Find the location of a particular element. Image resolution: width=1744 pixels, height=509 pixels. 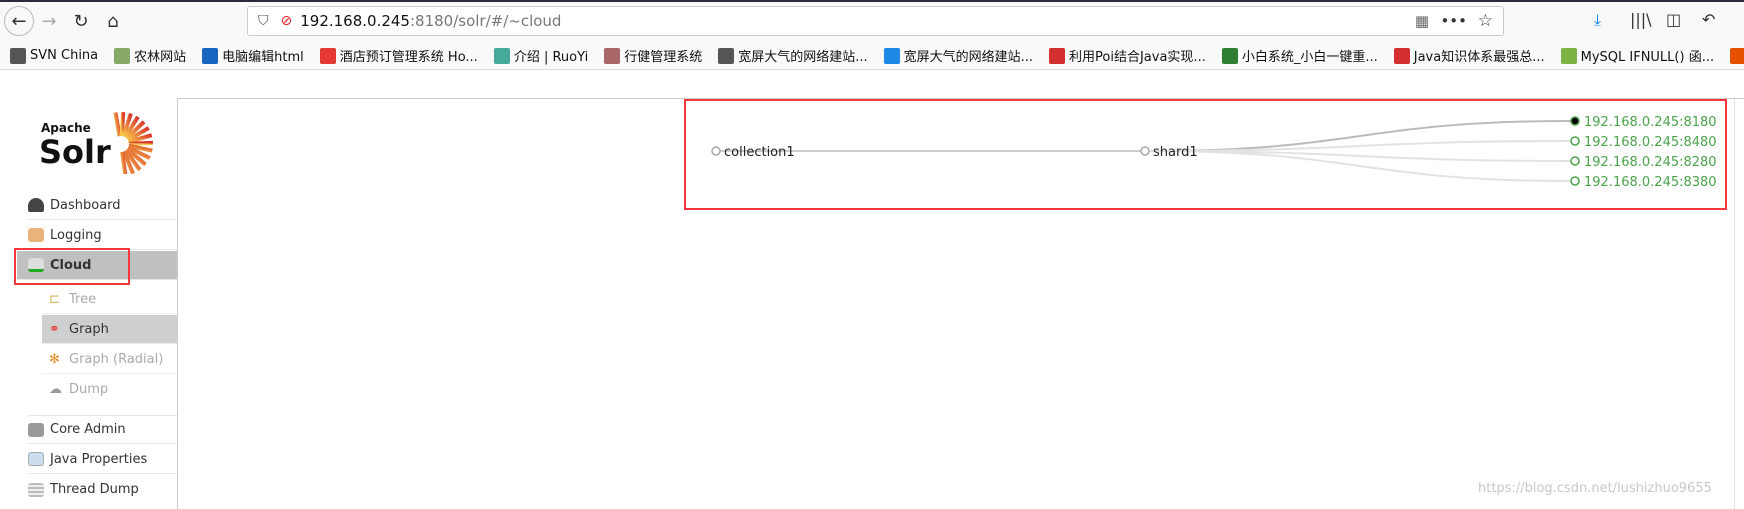

highlight-box-graph is located at coordinates (1205, 154).